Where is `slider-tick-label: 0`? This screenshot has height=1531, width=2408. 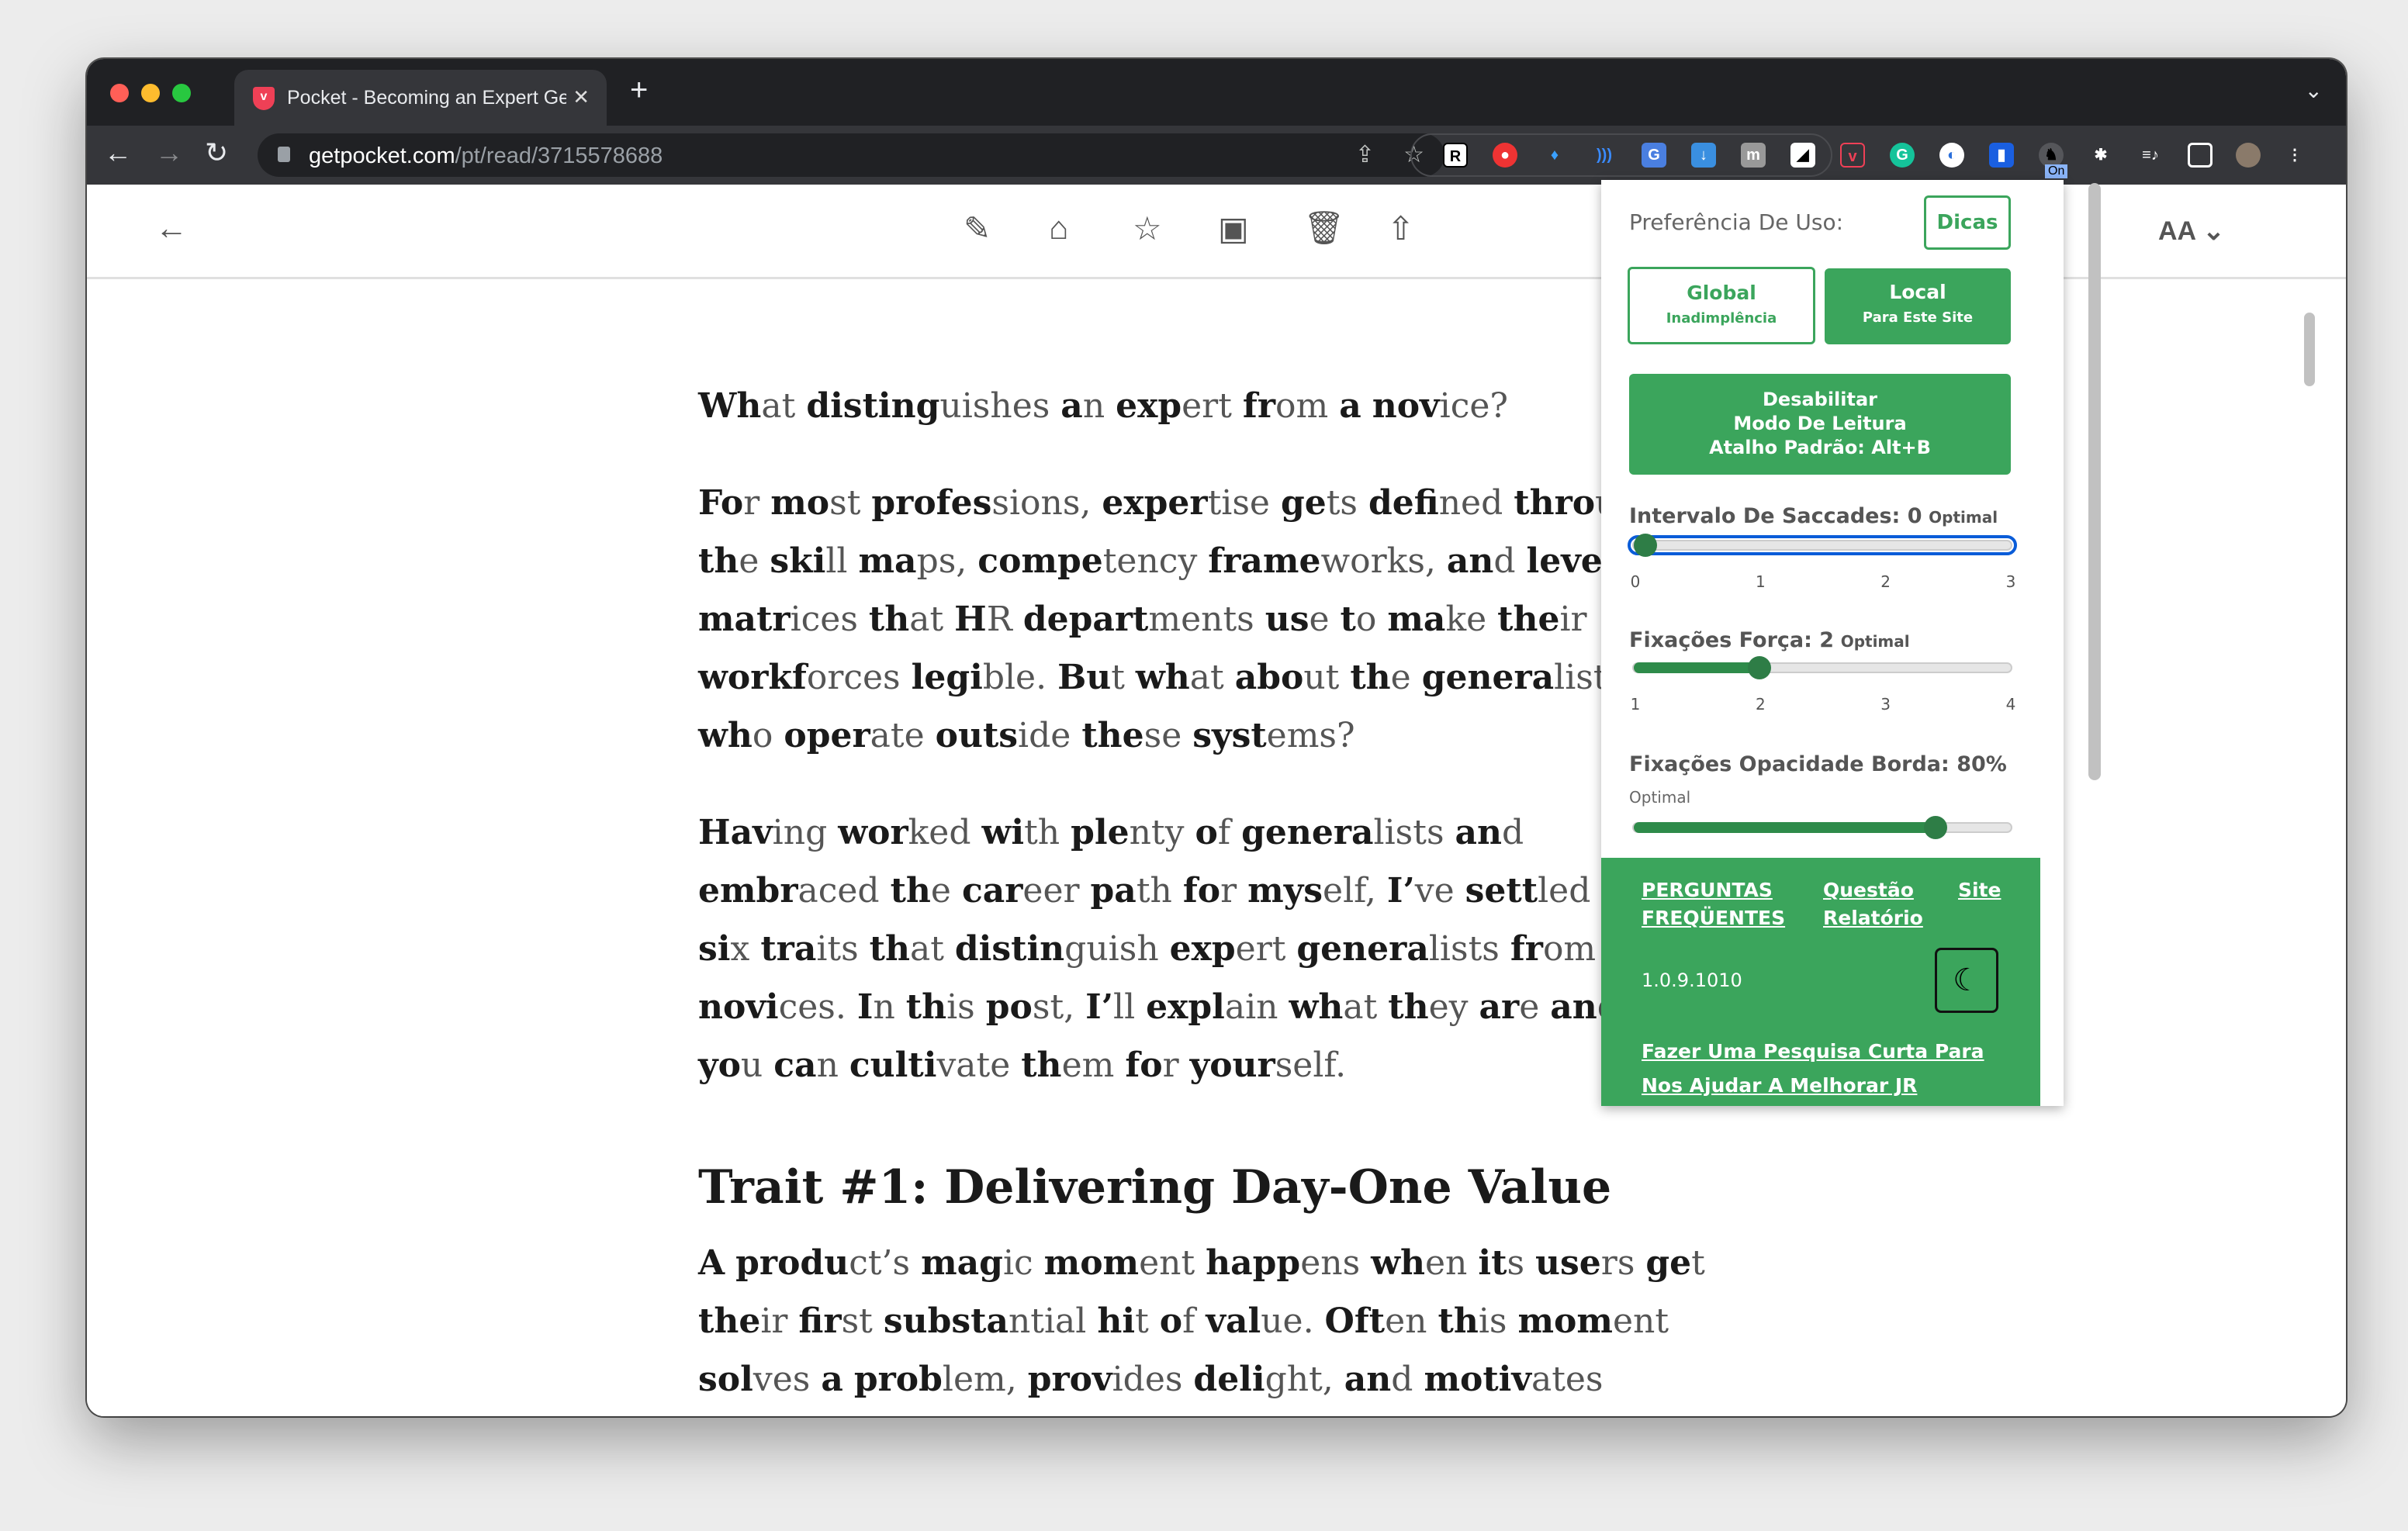 slider-tick-label: 0 is located at coordinates (1635, 581).